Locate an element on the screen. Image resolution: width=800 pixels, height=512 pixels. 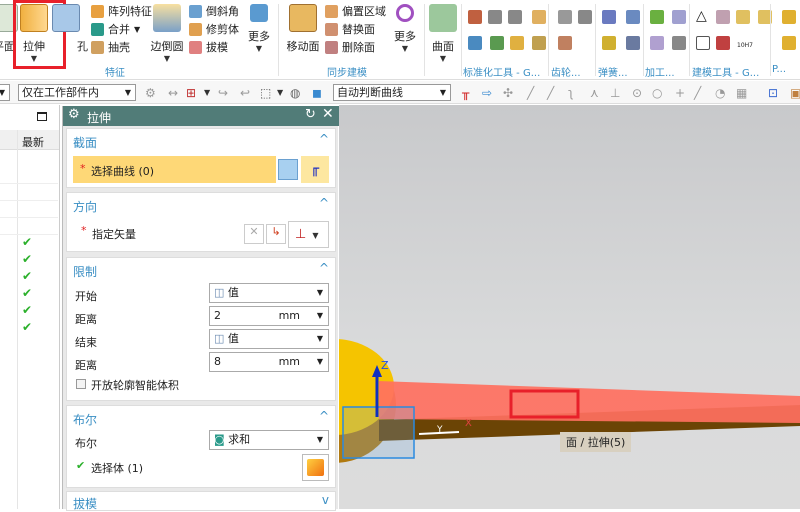
snap-point-icon: ╥ is located at coordinates (465, 93).